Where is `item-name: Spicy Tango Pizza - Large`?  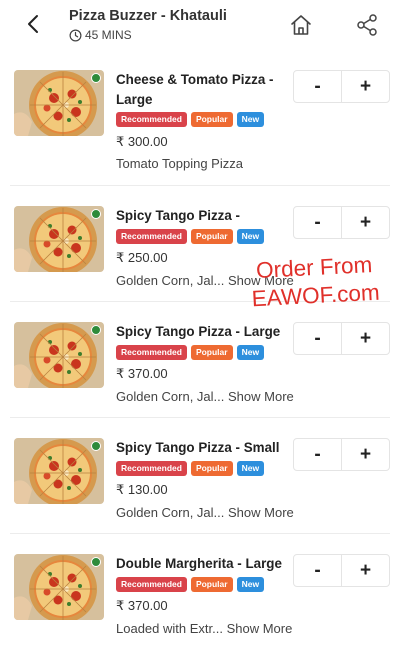 item-name: Spicy Tango Pizza - Large is located at coordinates (198, 331).